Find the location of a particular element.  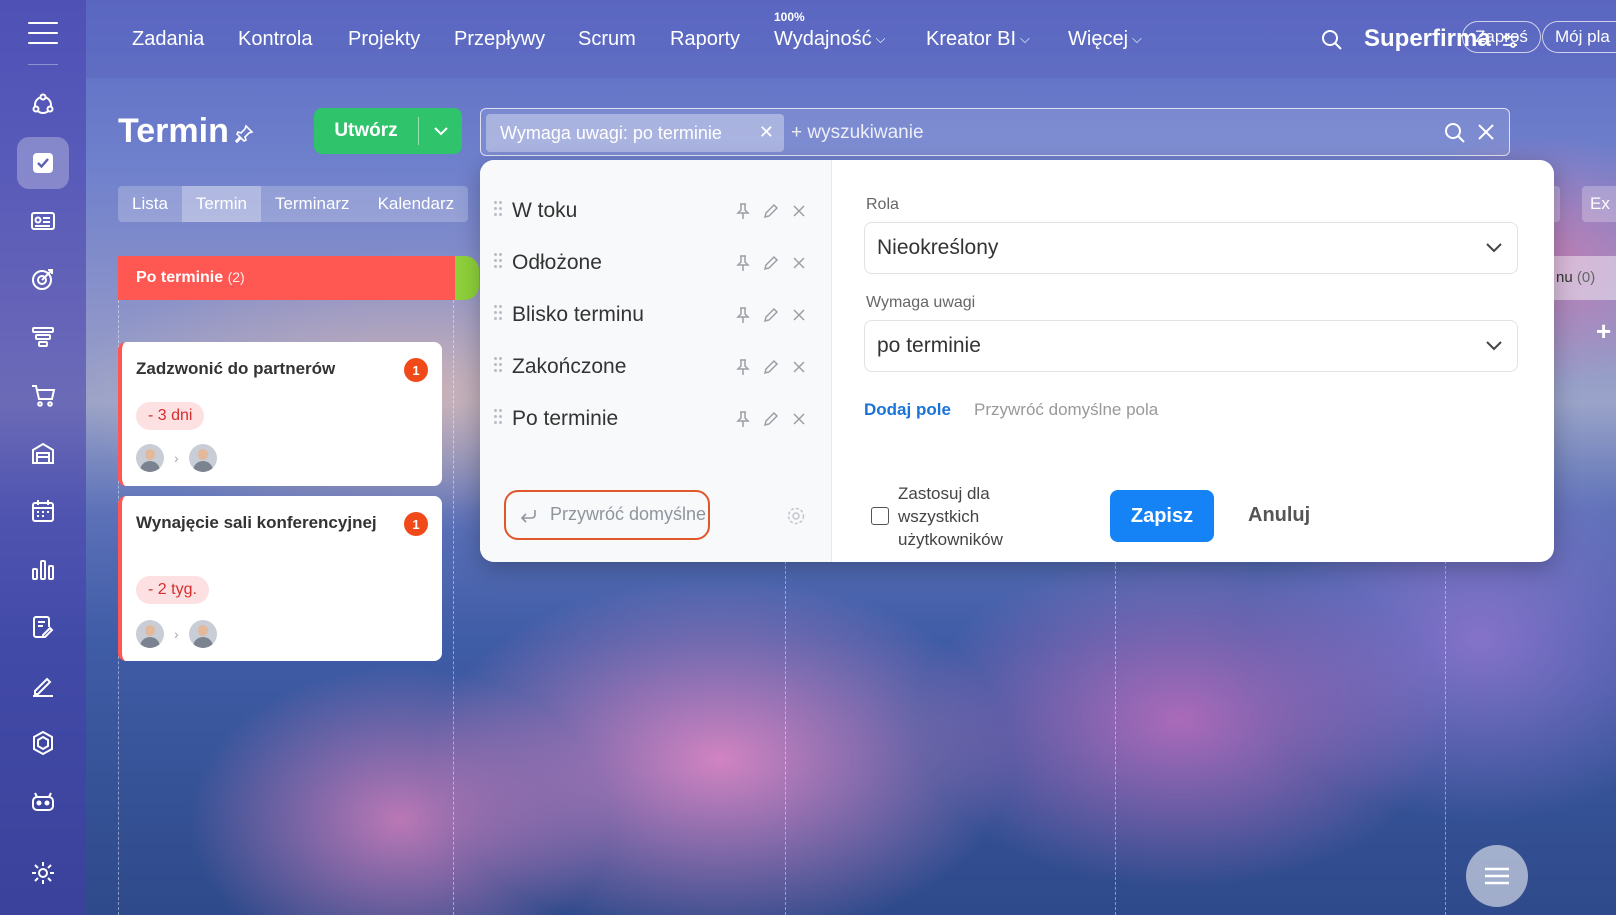

sidebar-item-funnel is located at coordinates (43, 337).